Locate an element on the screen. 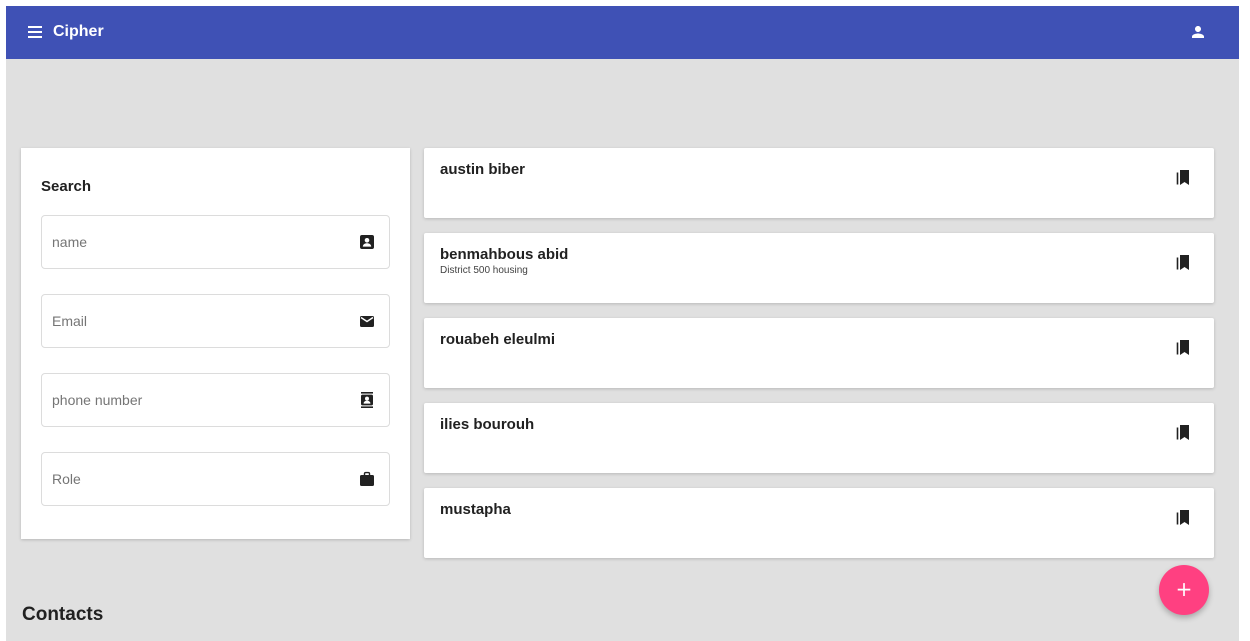  phone-number-input is located at coordinates (197, 400).